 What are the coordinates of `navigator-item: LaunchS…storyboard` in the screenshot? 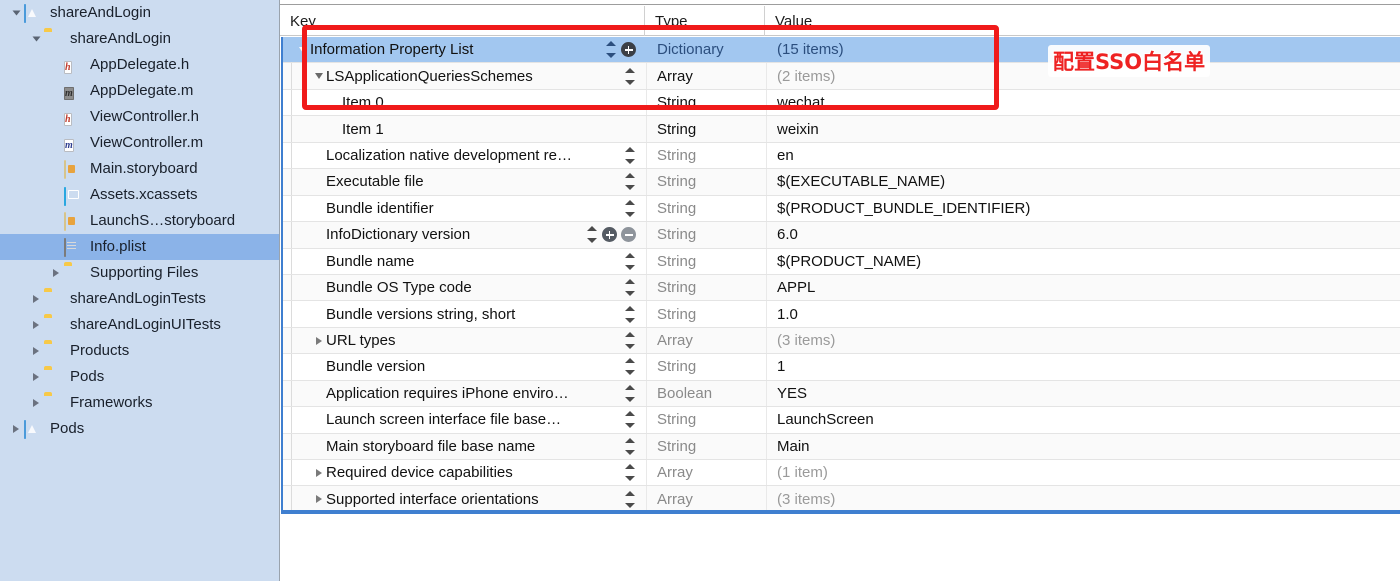 It's located at (139, 221).